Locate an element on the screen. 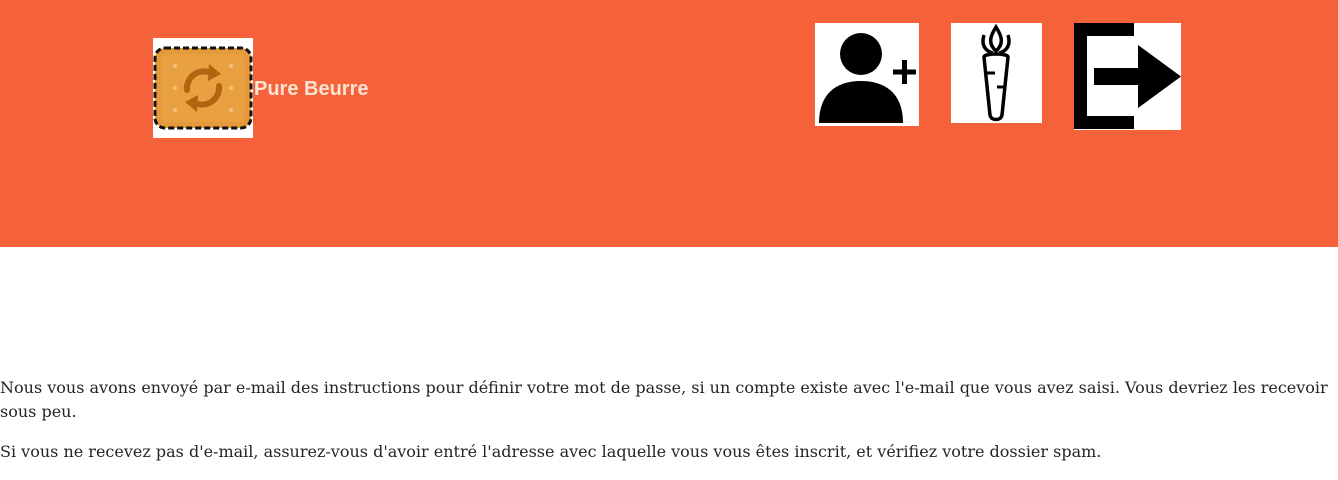  biscuit-refresh-logo-icon is located at coordinates (203, 88).